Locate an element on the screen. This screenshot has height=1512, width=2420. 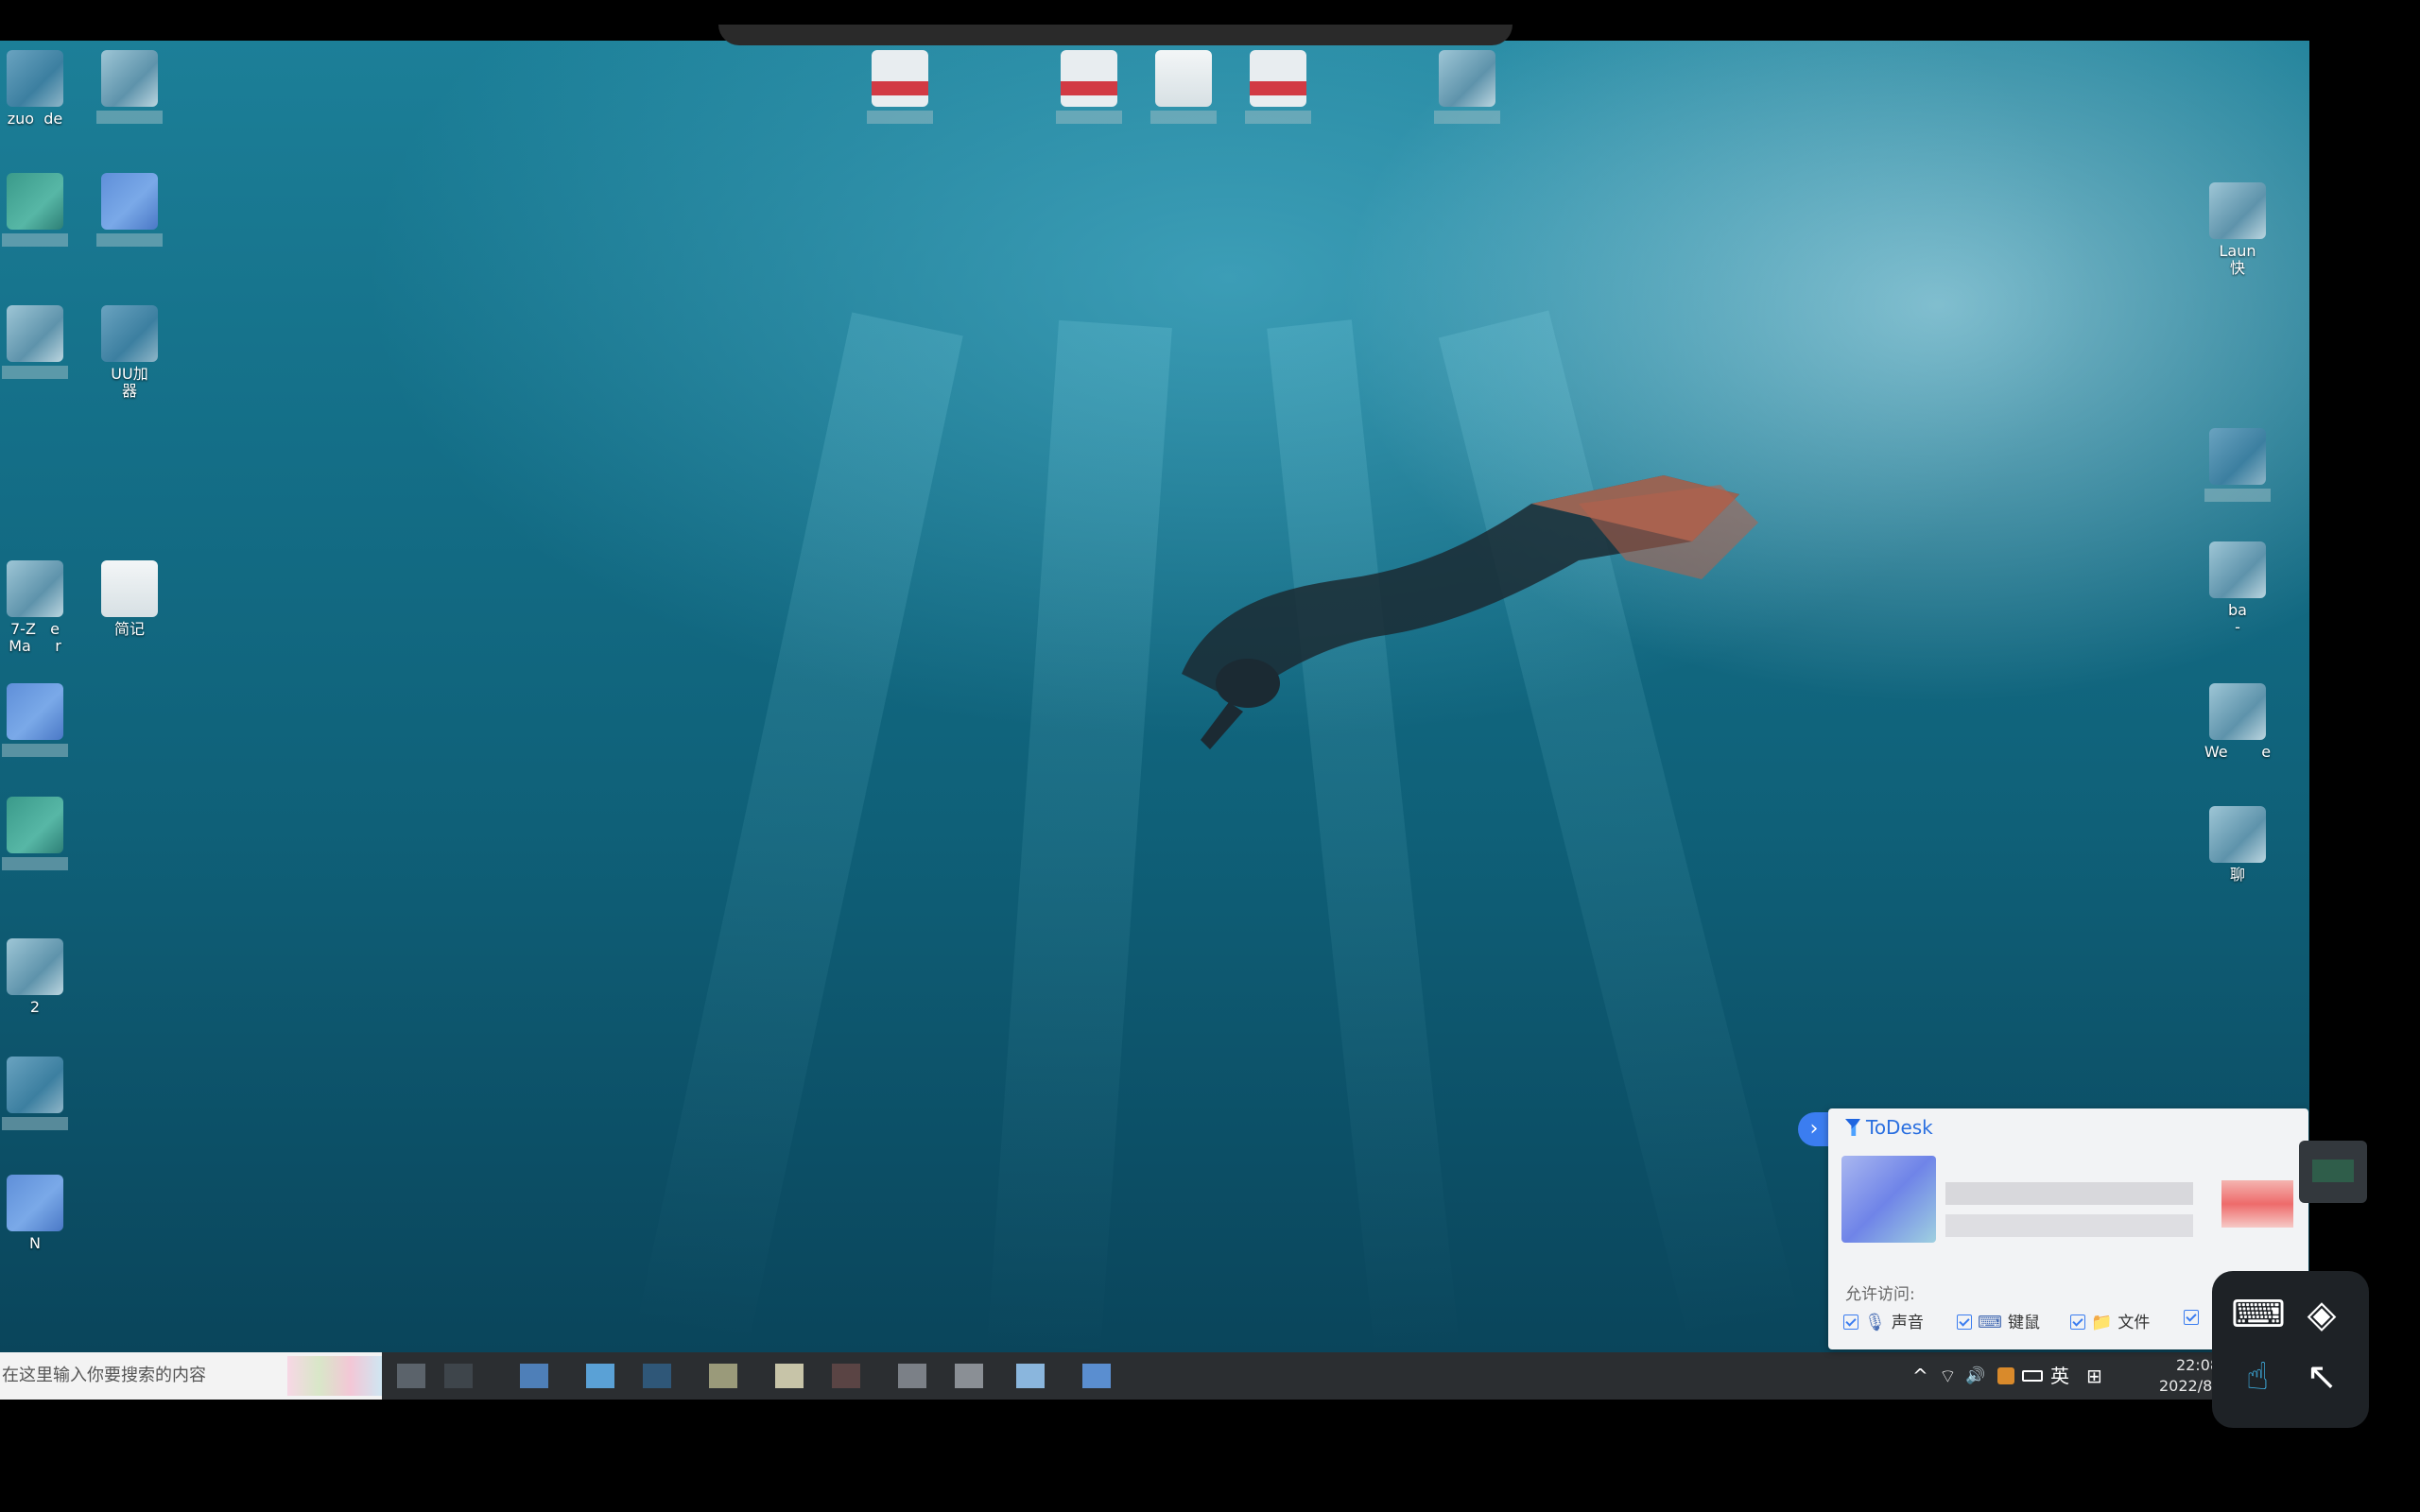
icon-7zip-label: 7-Z e is located at coordinates (34, 629).